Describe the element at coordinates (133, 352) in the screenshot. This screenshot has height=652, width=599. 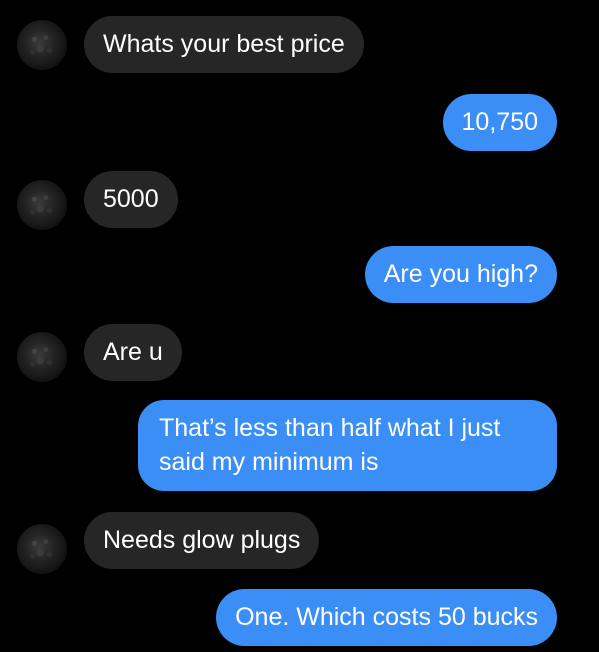
I see `incoming-message-bubble: Are u` at that location.